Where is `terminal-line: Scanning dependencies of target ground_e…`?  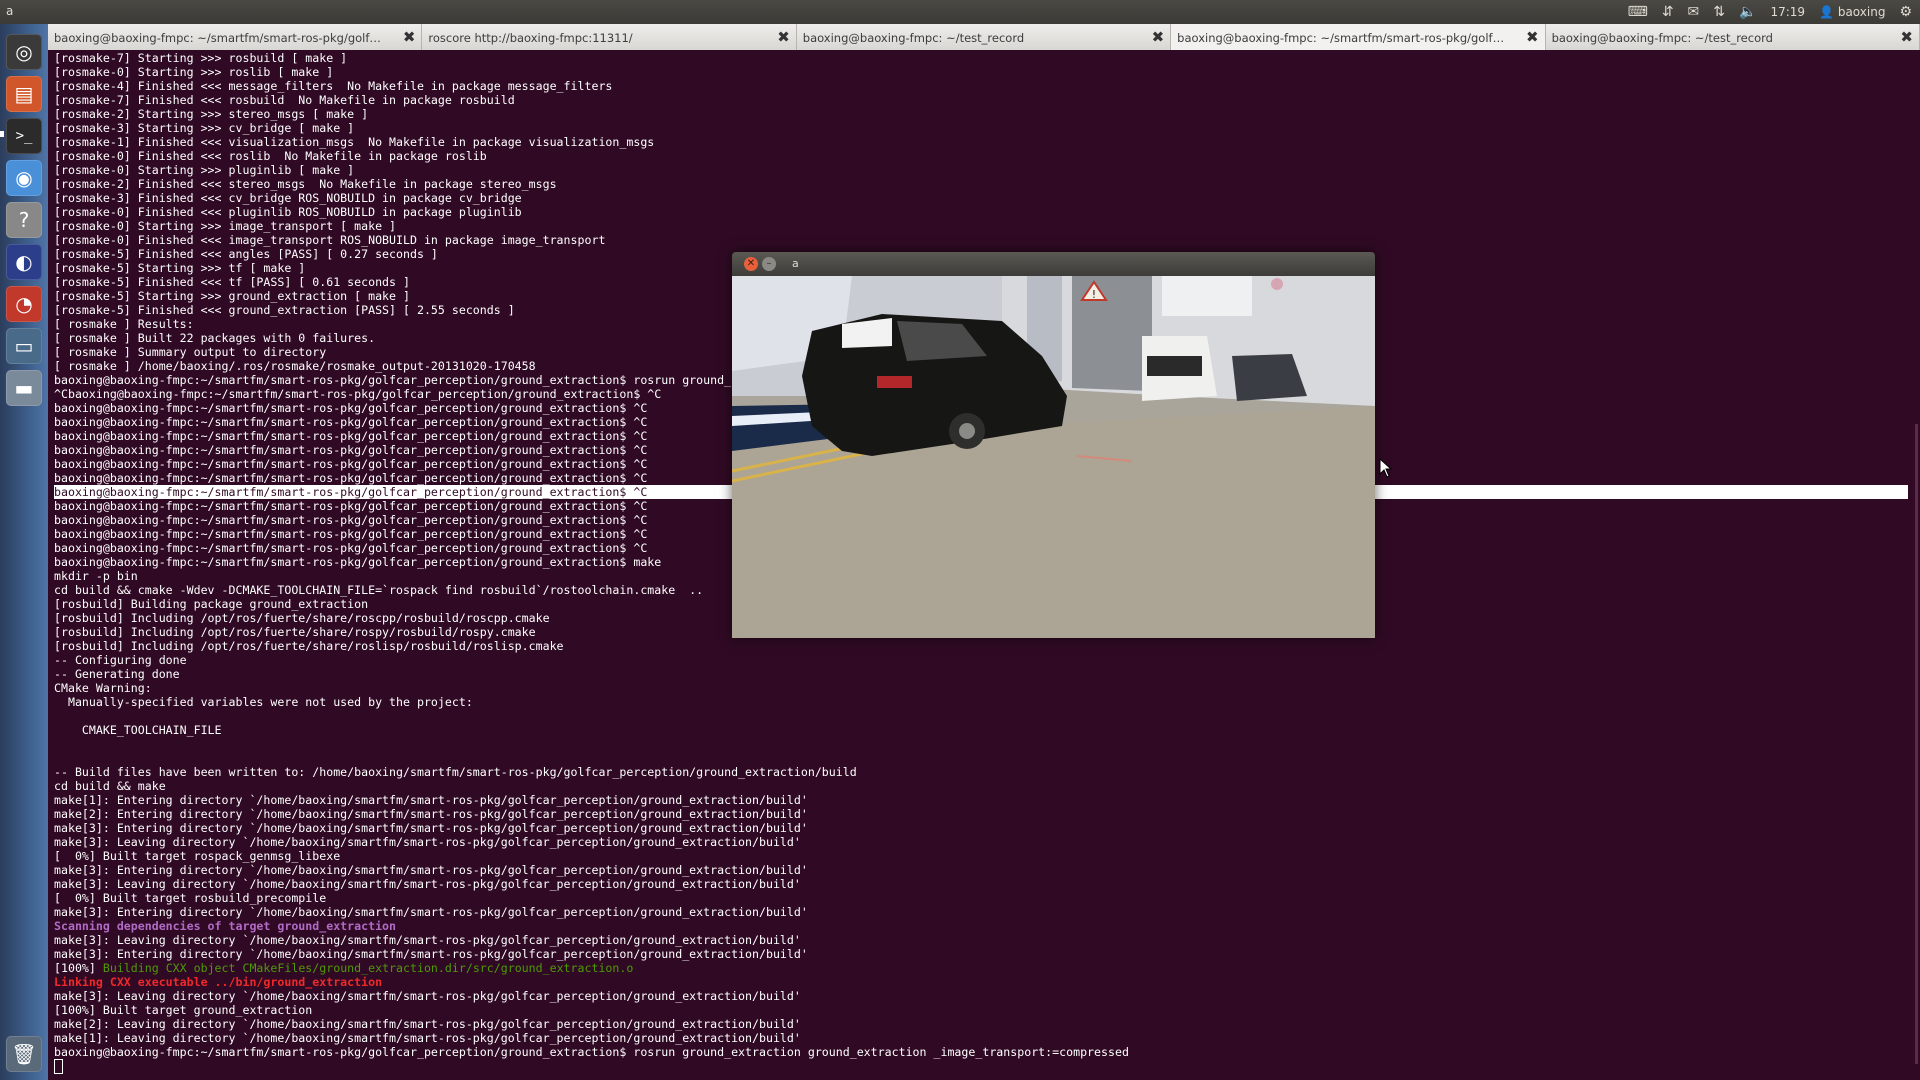
terminal-line: Scanning dependencies of target ground_e… is located at coordinates (984, 926).